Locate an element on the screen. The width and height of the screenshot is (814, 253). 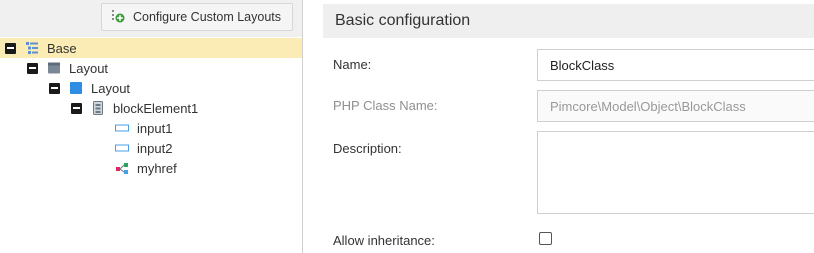
tree-node-input2: input2 is located at coordinates (151, 148).